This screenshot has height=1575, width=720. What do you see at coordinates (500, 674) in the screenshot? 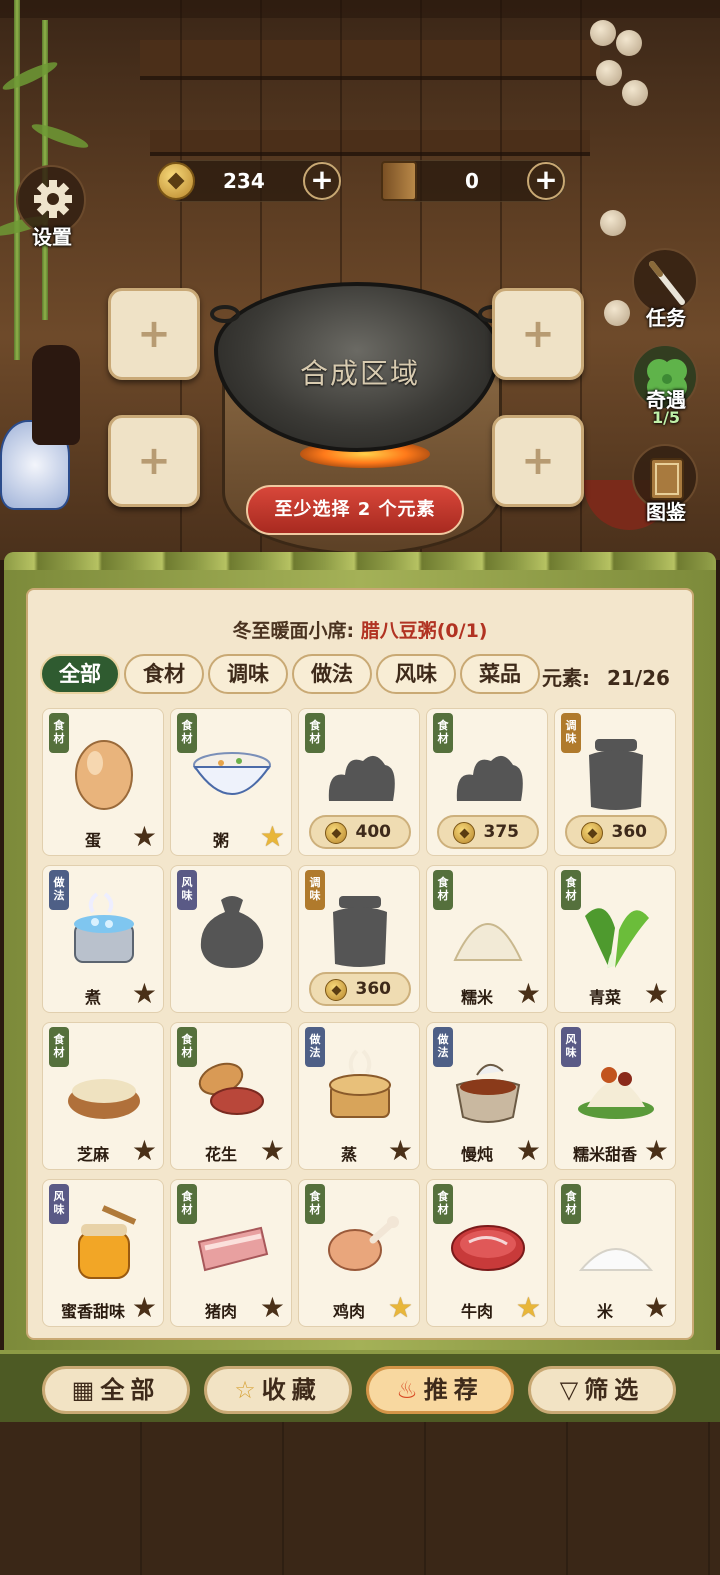
I see `tab-5: 菜品` at bounding box center [500, 674].